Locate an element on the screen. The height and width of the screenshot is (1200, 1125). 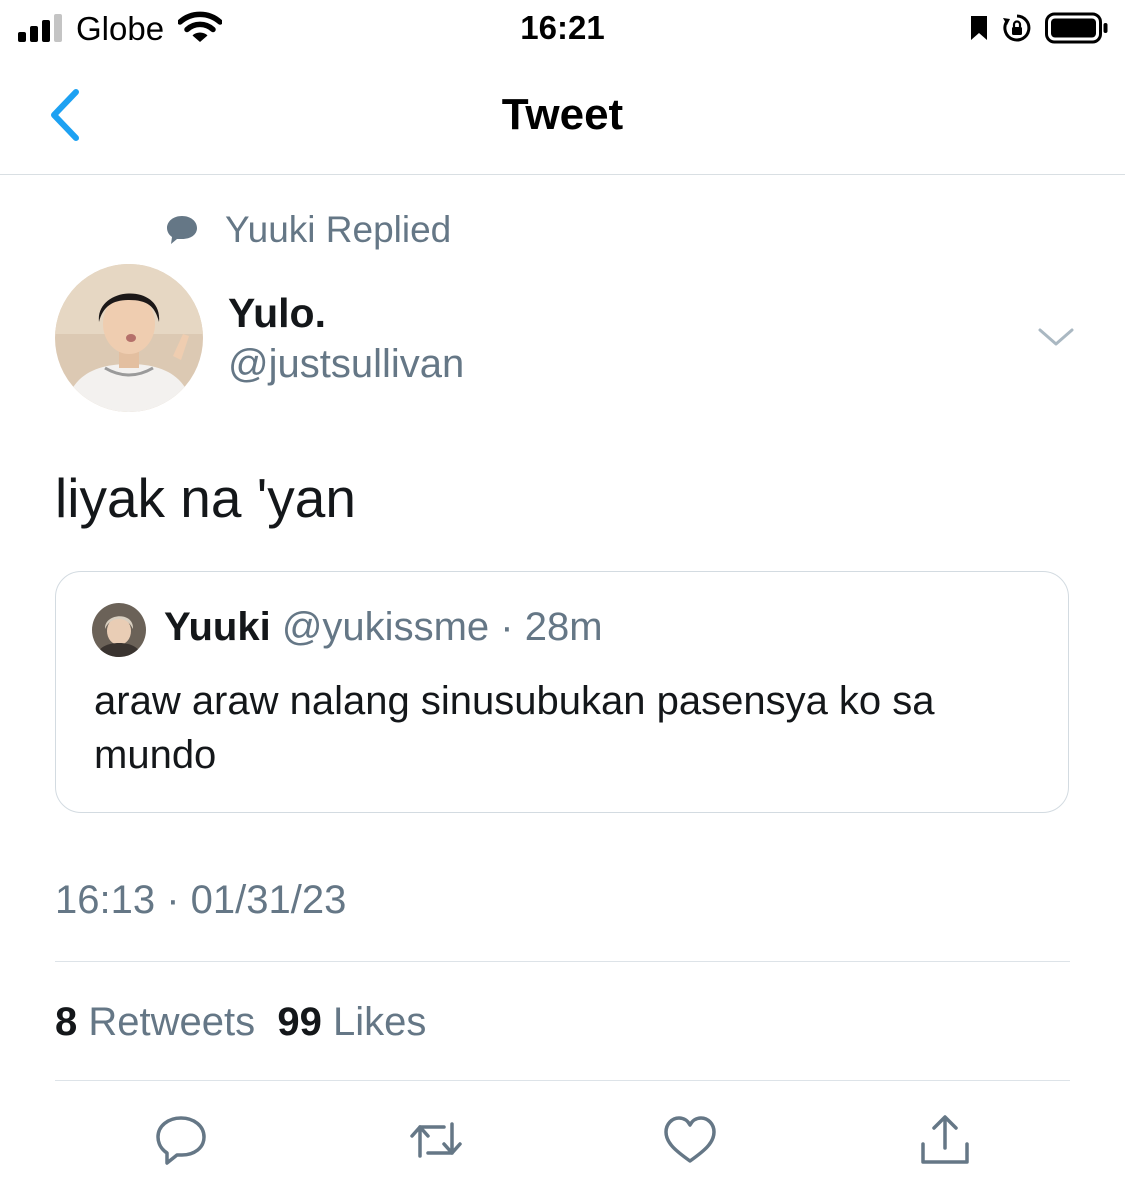
quoted-avatar-image is located at coordinates (119, 630).